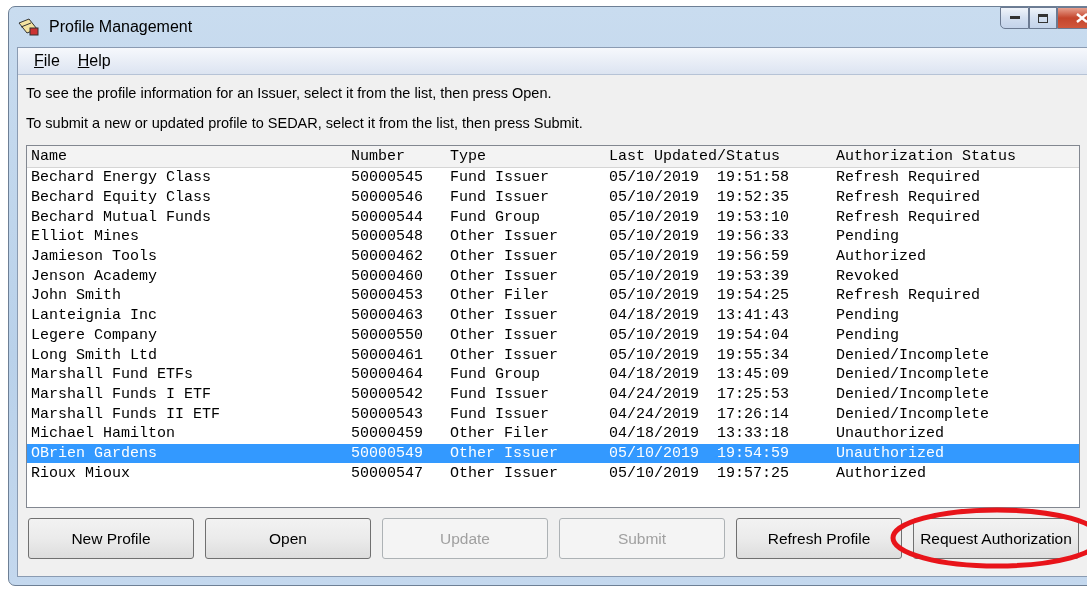 Image resolution: width=1087 pixels, height=590 pixels. What do you see at coordinates (881, 473) in the screenshot?
I see `table-cell-text: Authorized` at bounding box center [881, 473].